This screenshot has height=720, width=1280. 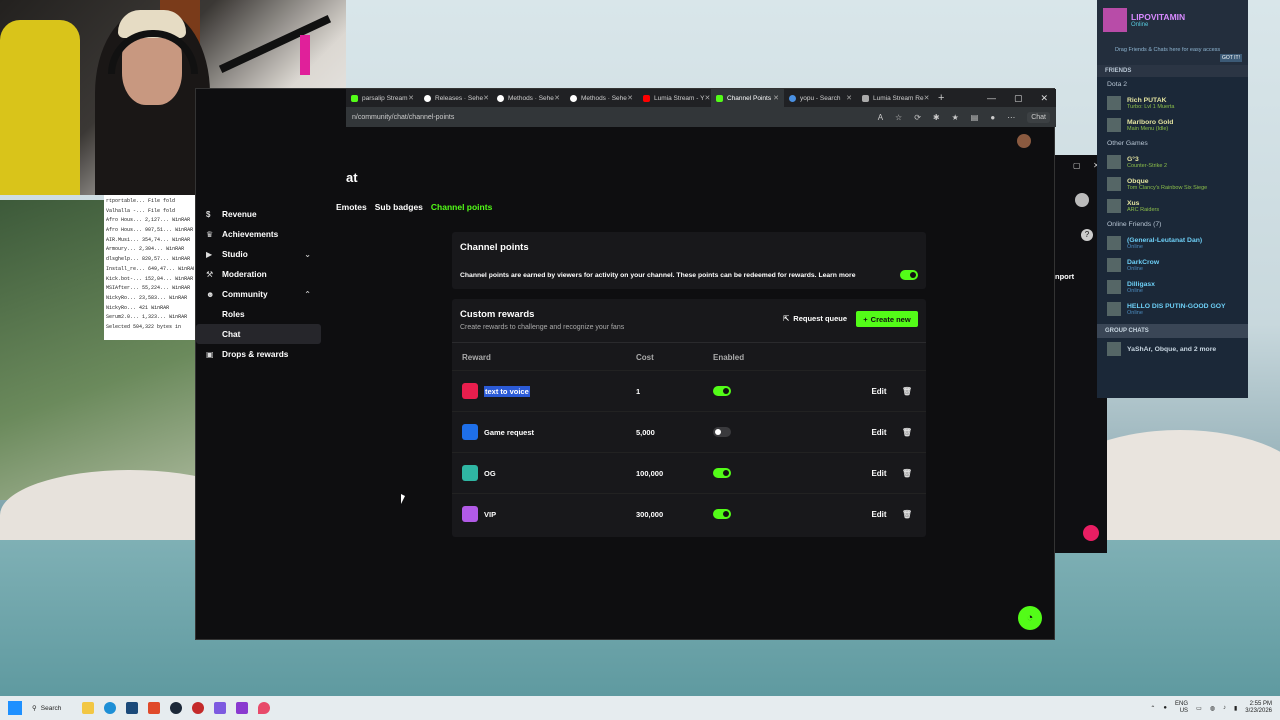 What do you see at coordinates (1172, 103) in the screenshot?
I see `friend-item: Rich PUTAK Turbo: Lvl 1 Muerta` at bounding box center [1172, 103].